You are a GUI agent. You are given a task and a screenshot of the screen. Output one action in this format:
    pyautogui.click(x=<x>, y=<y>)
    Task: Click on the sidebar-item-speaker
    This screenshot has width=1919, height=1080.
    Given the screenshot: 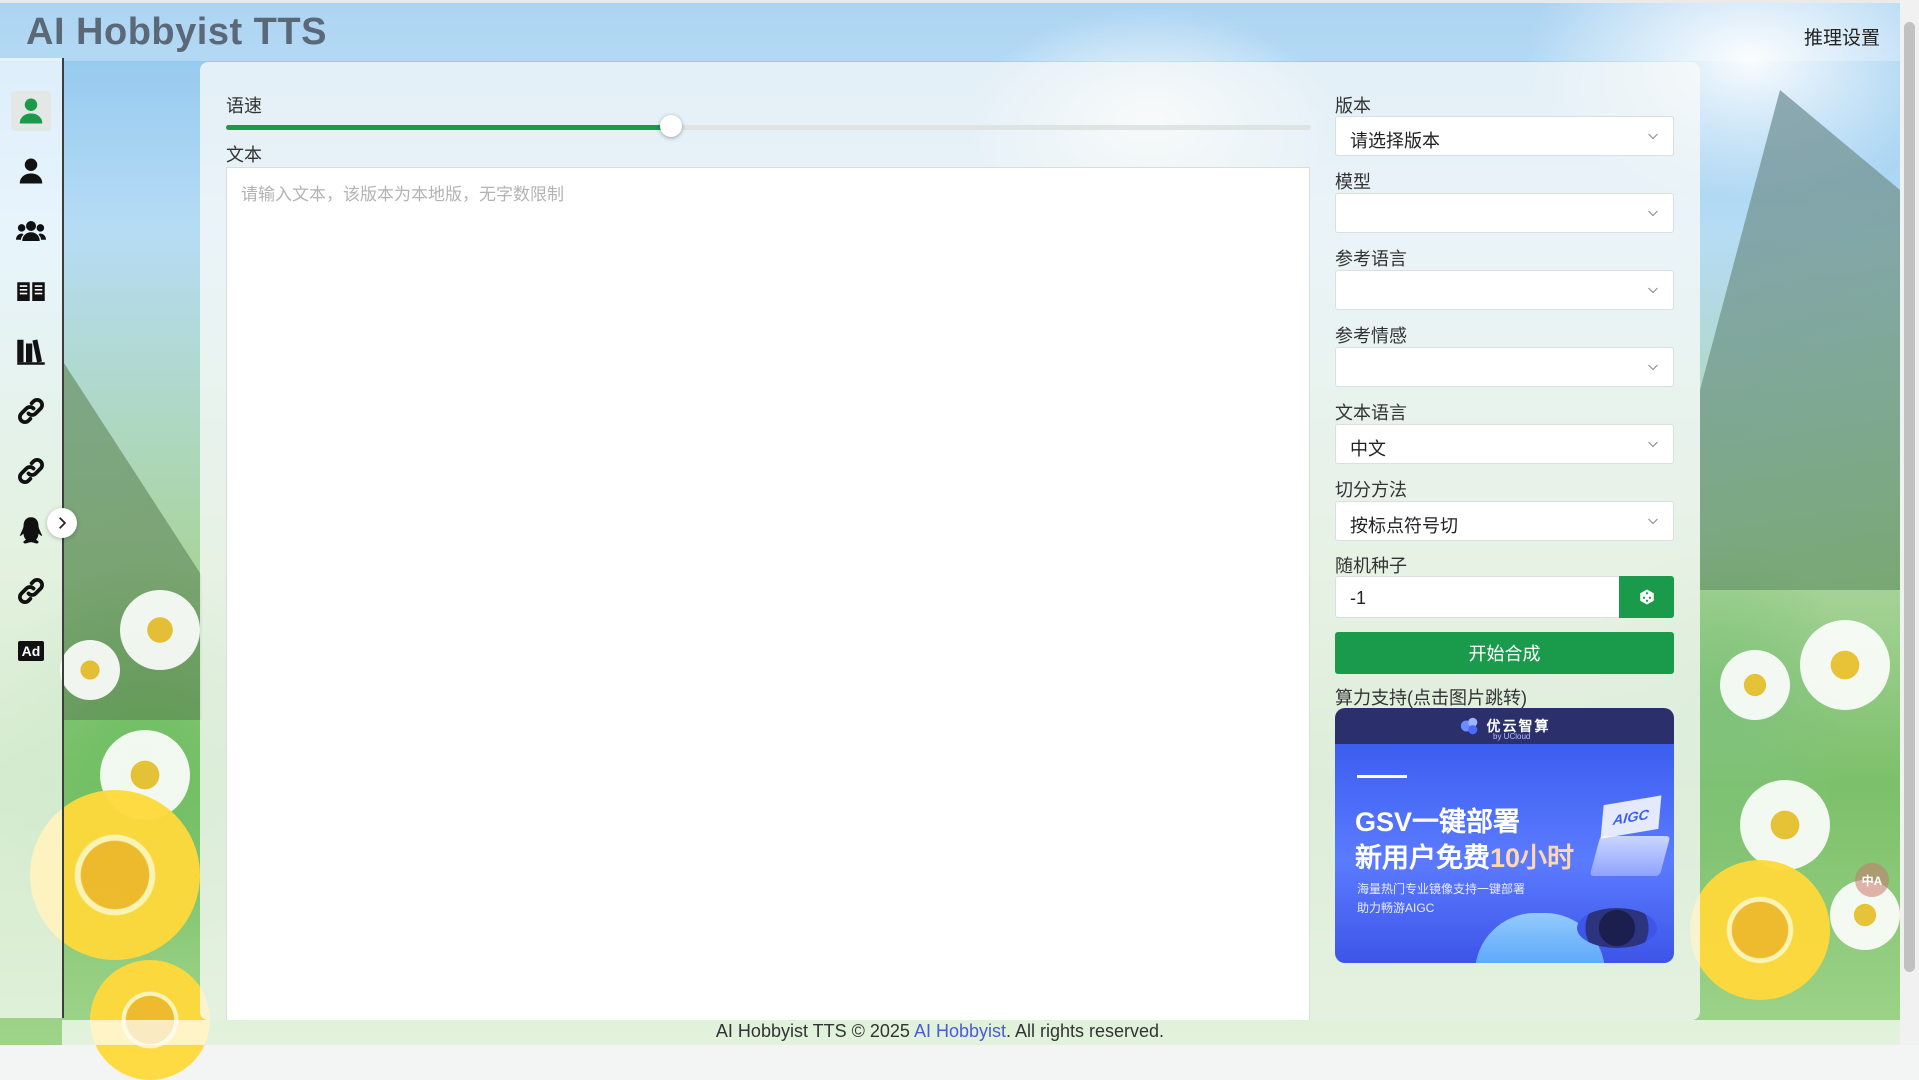 What is the action you would take?
    pyautogui.click(x=31, y=171)
    